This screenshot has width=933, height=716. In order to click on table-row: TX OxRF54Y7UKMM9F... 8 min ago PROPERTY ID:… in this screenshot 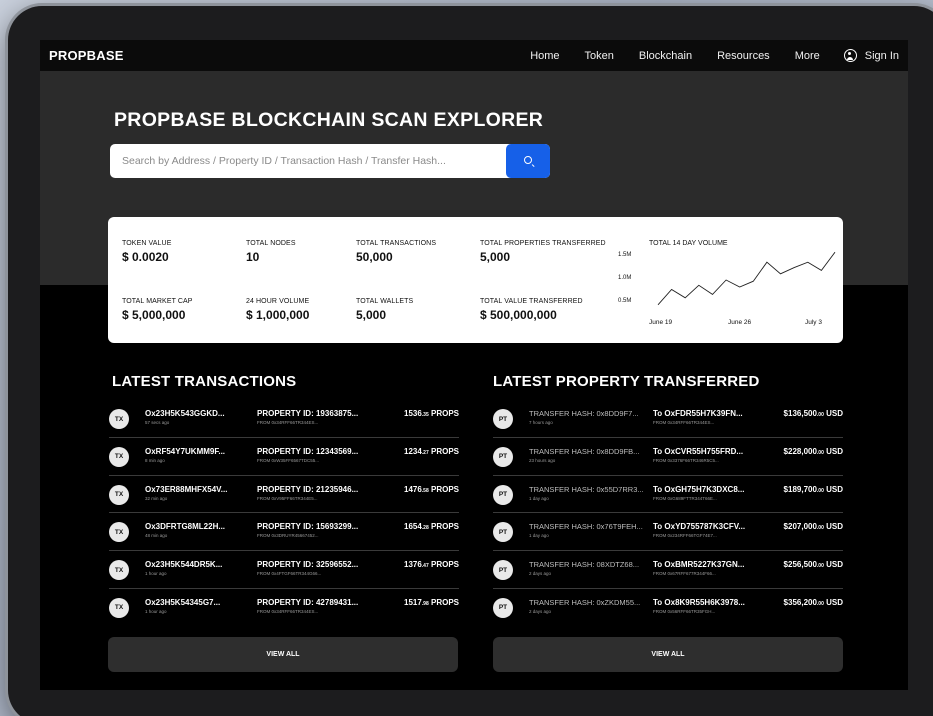, I will do `click(284, 457)`.